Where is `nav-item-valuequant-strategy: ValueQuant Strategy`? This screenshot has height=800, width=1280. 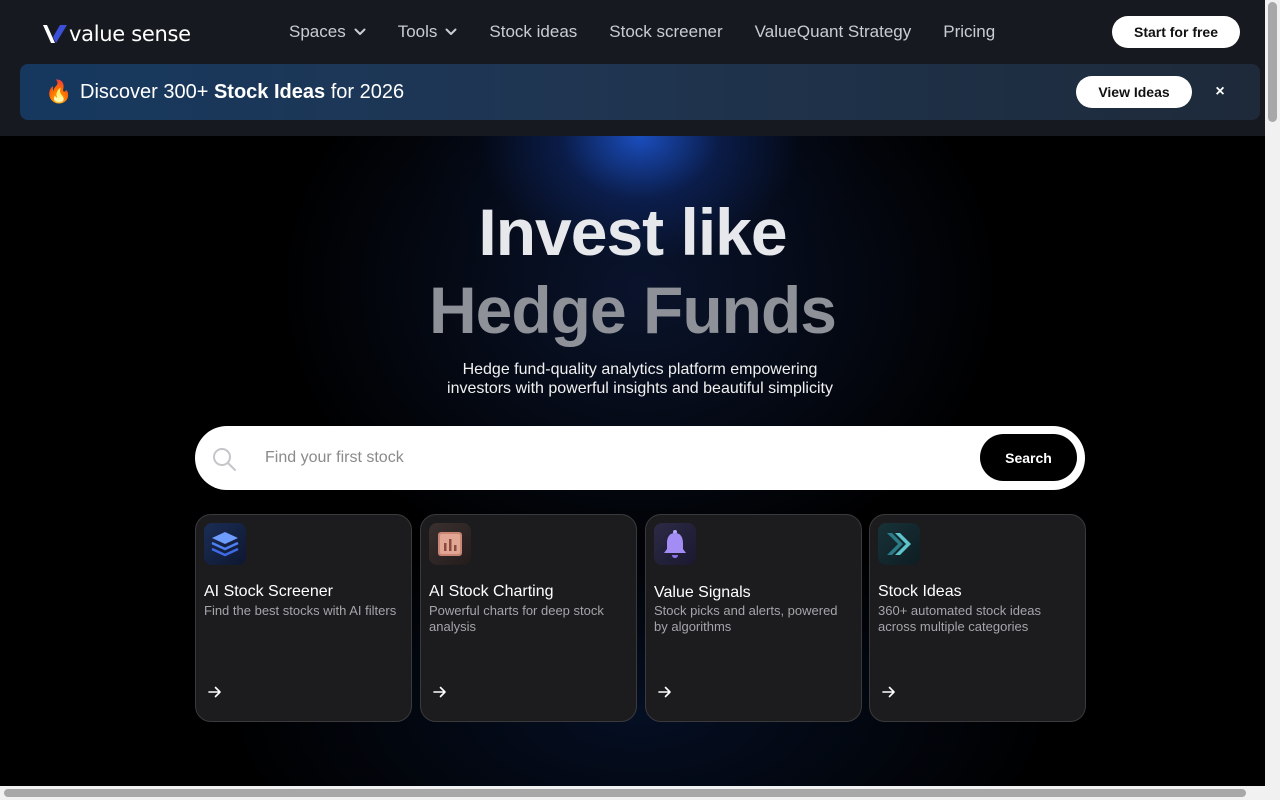 nav-item-valuequant-strategy: ValueQuant Strategy is located at coordinates (833, 32).